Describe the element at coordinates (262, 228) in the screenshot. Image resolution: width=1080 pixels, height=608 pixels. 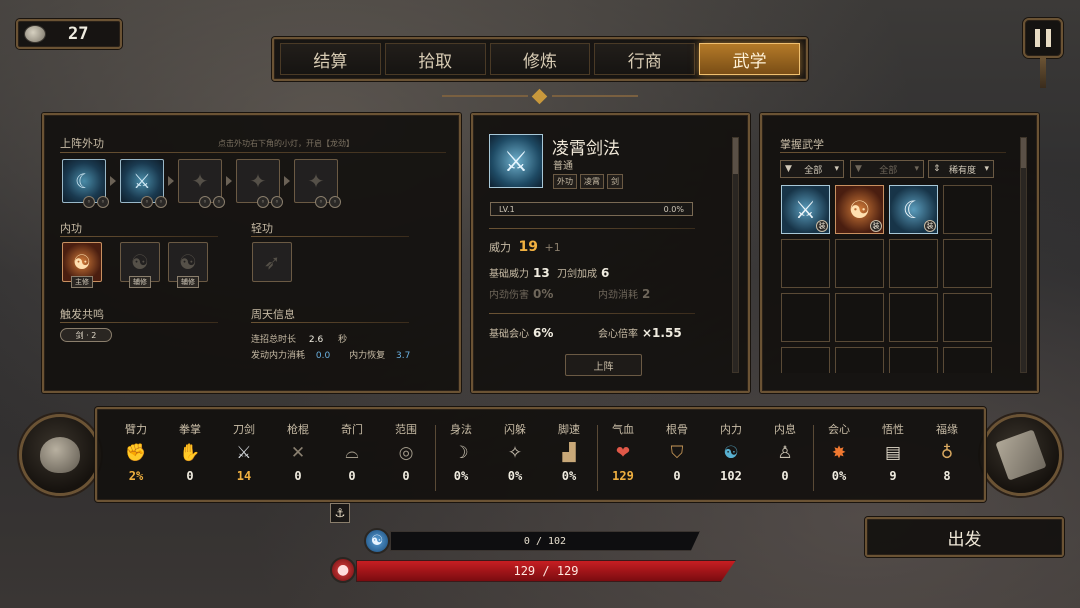
I see `light-title: 轻功` at that location.